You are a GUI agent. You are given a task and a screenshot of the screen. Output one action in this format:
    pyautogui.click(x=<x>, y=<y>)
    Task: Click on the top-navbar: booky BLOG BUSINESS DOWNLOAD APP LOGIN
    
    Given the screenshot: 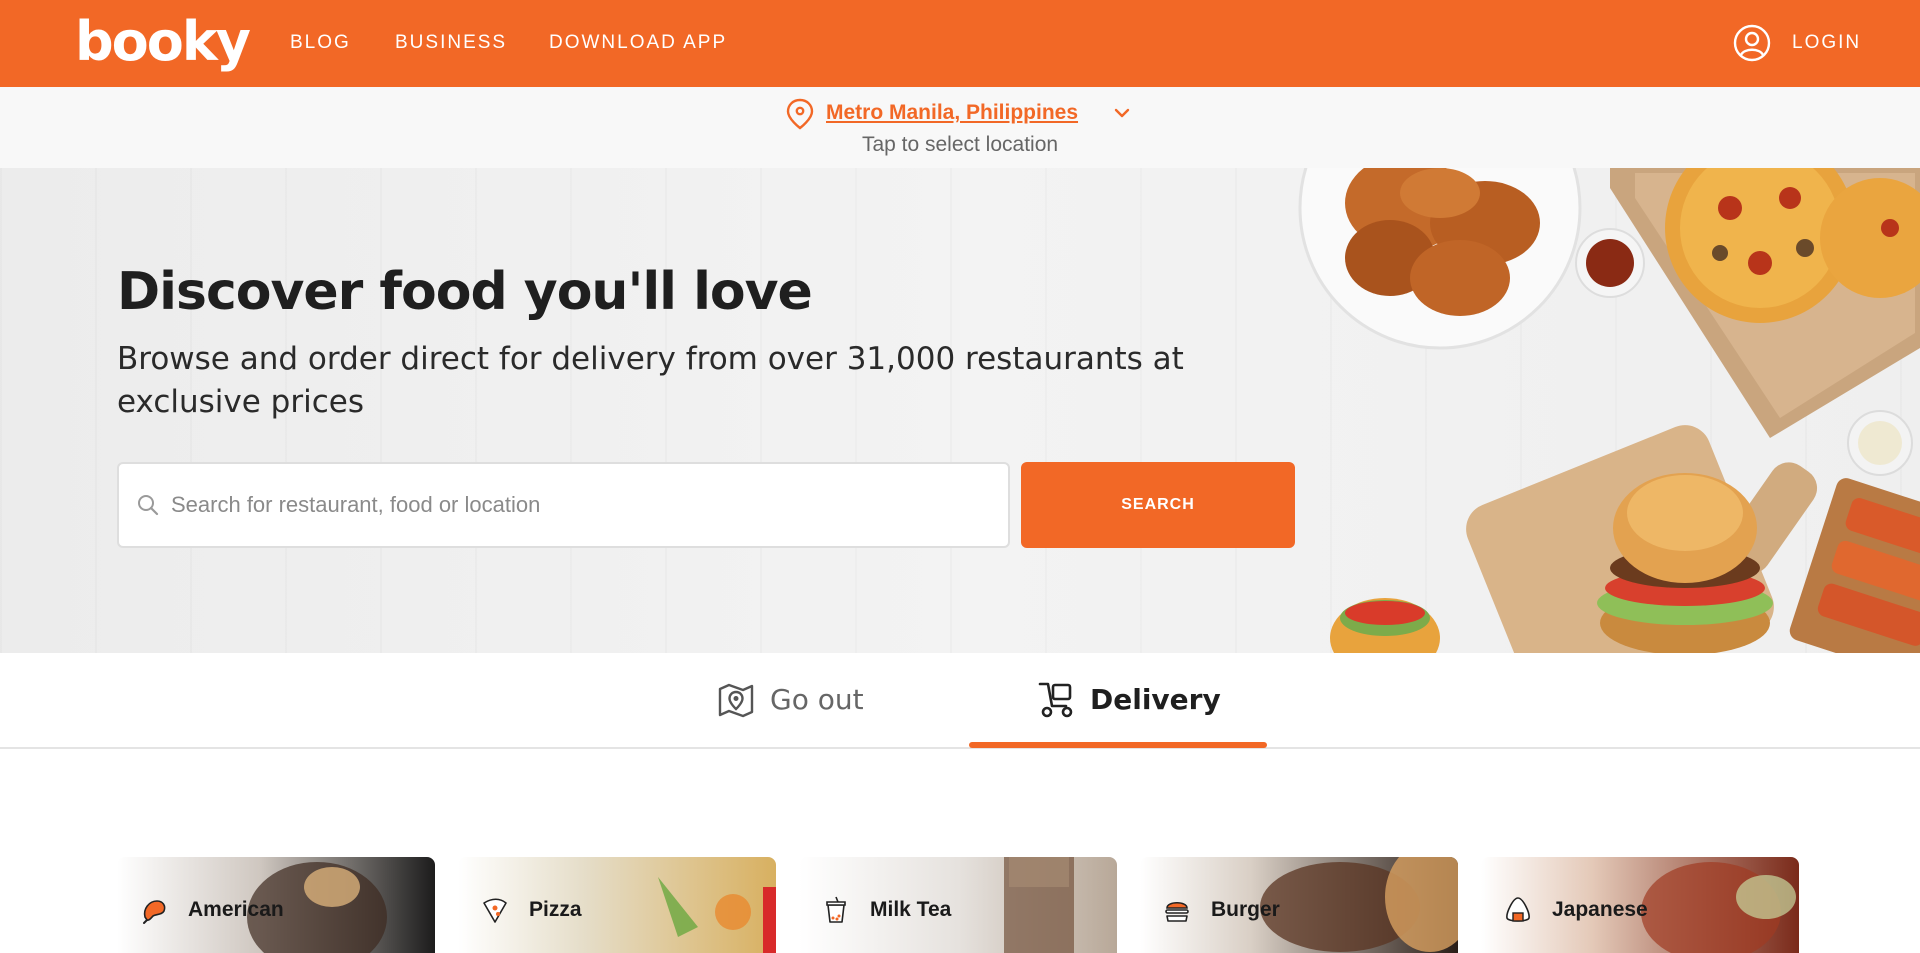 What is the action you would take?
    pyautogui.click(x=960, y=43)
    